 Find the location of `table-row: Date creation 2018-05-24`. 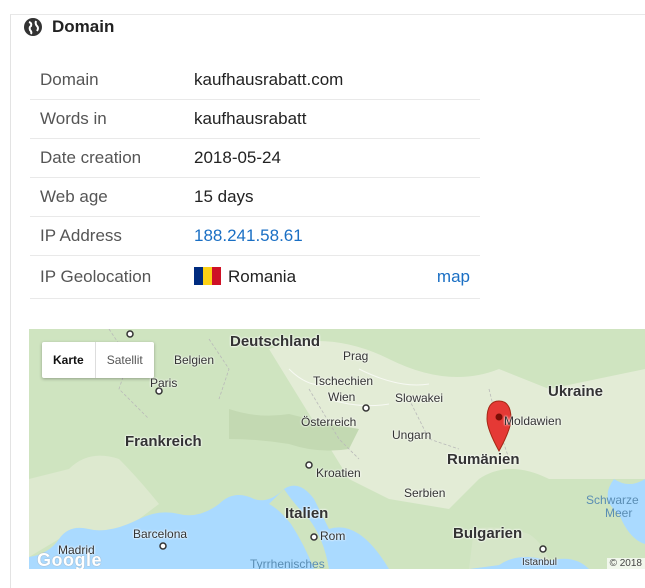

table-row: Date creation 2018-05-24 is located at coordinates (255, 158).